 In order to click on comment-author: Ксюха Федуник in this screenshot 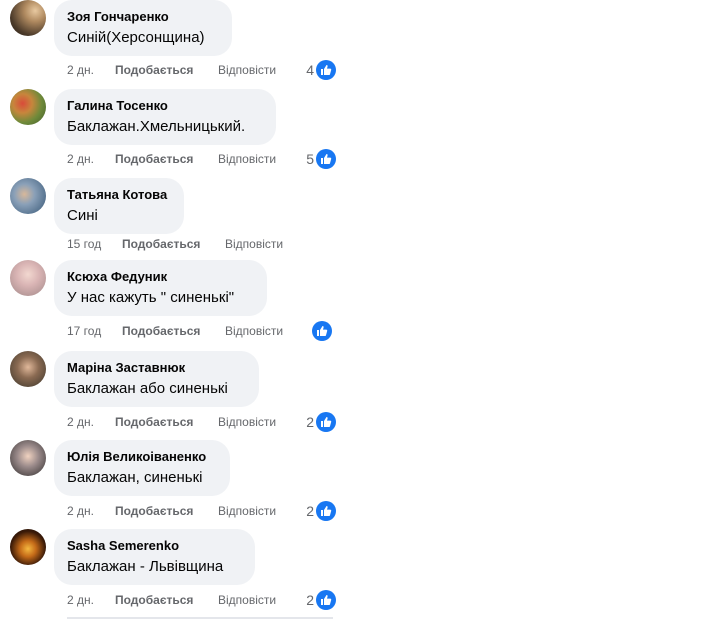, I will do `click(160, 277)`.